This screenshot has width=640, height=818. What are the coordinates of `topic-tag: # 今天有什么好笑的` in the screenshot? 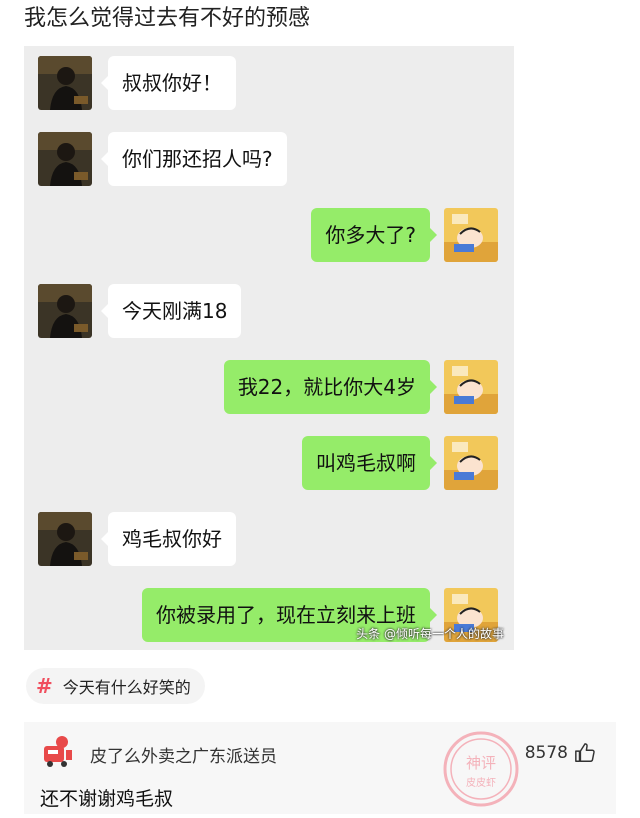 It's located at (115, 686).